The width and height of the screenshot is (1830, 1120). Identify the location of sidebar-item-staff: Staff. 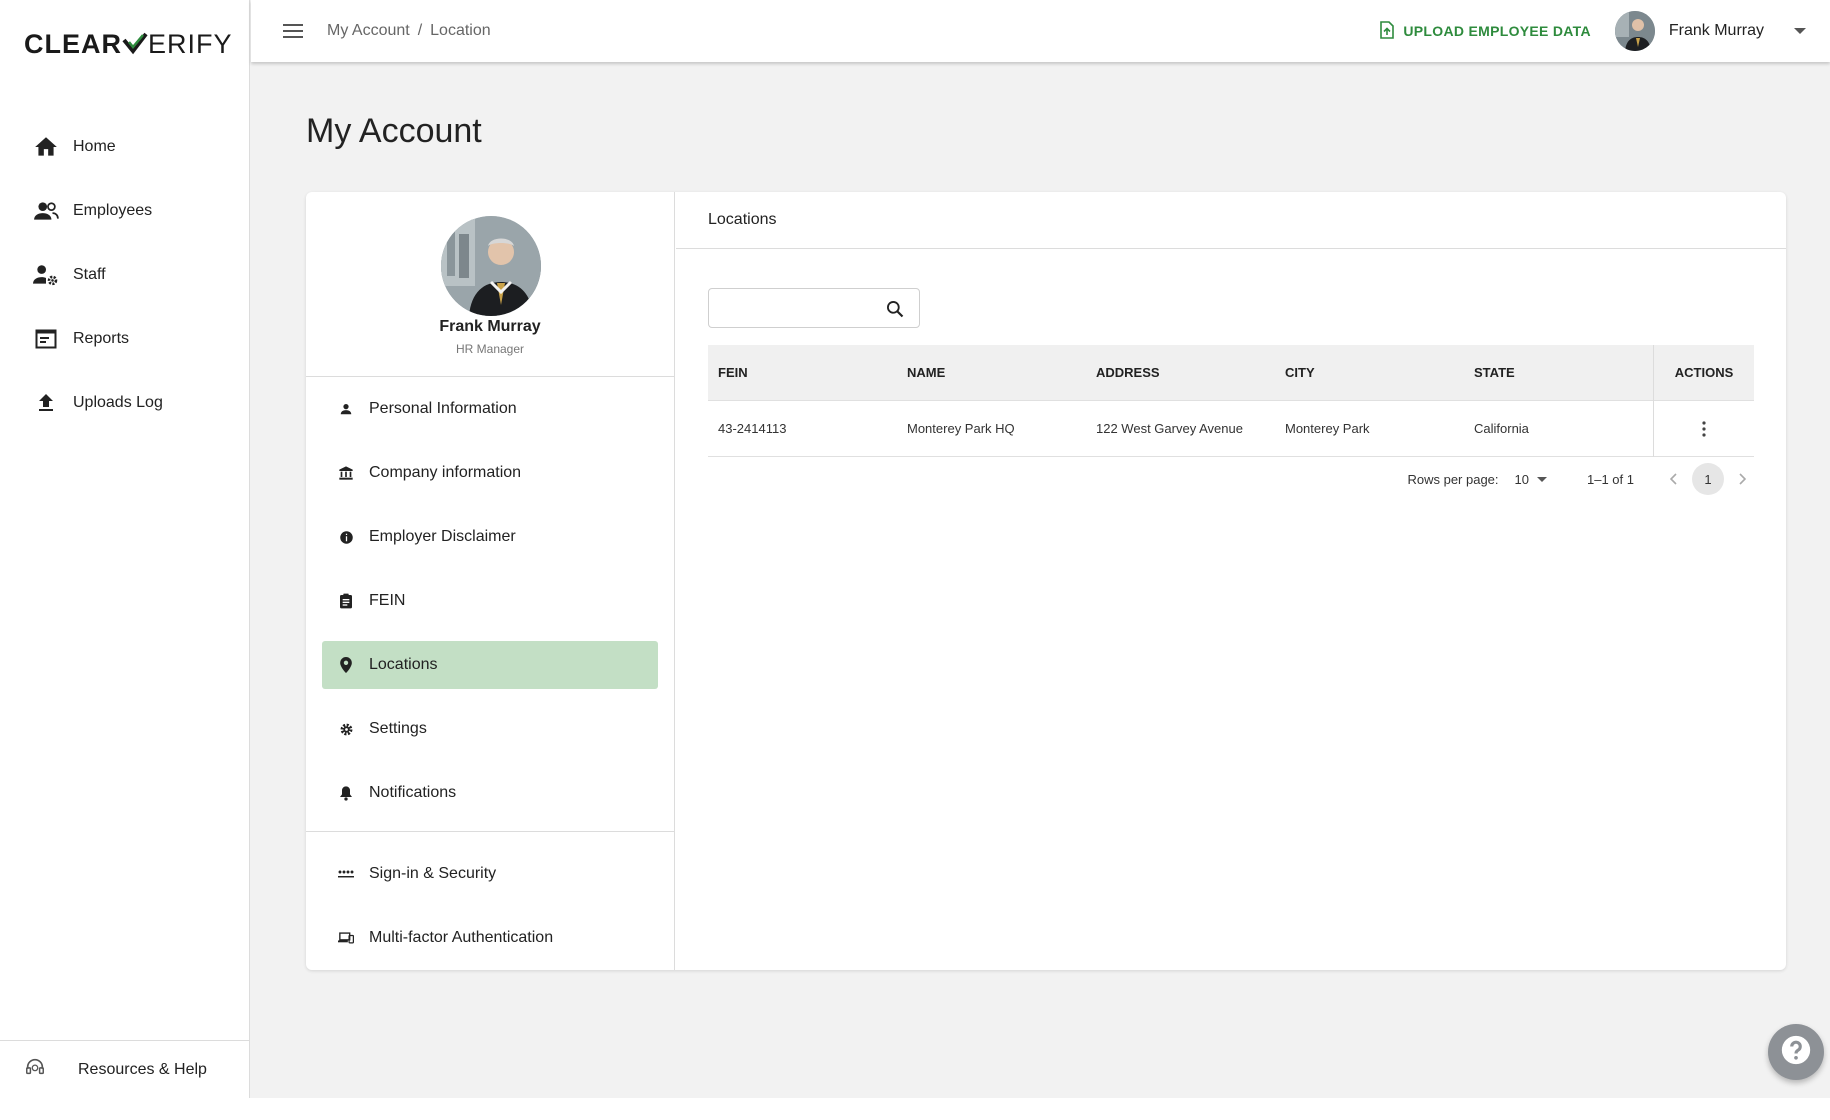
(125, 275).